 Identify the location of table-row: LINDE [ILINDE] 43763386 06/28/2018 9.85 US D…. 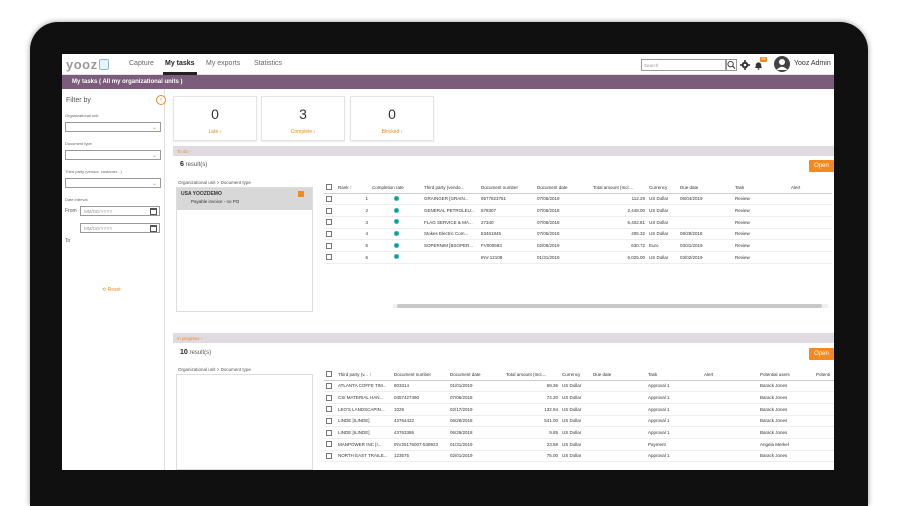
(579, 432).